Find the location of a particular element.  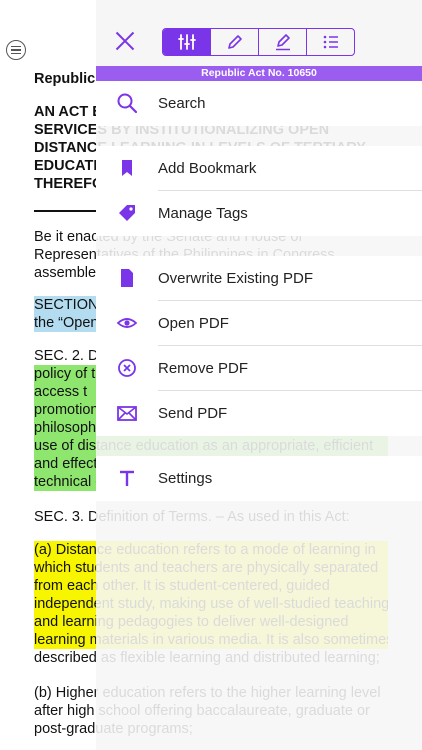

eye-icon is located at coordinates (127, 323).